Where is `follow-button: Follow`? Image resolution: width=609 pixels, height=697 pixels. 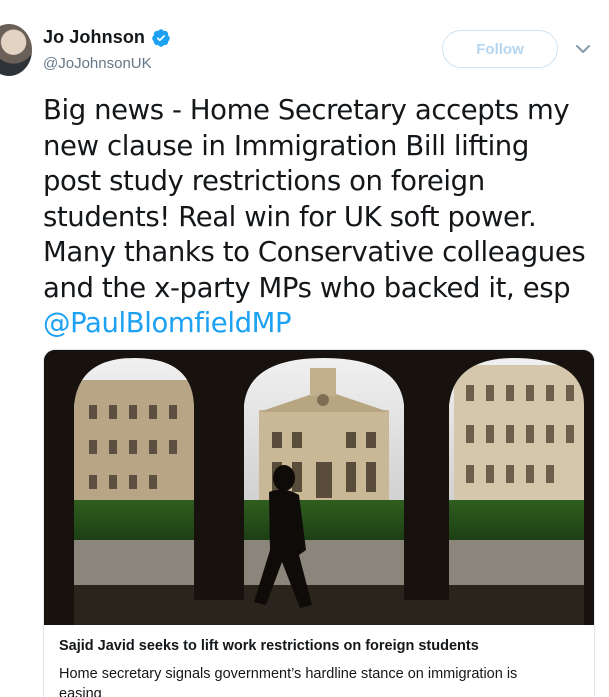
follow-button: Follow is located at coordinates (500, 49).